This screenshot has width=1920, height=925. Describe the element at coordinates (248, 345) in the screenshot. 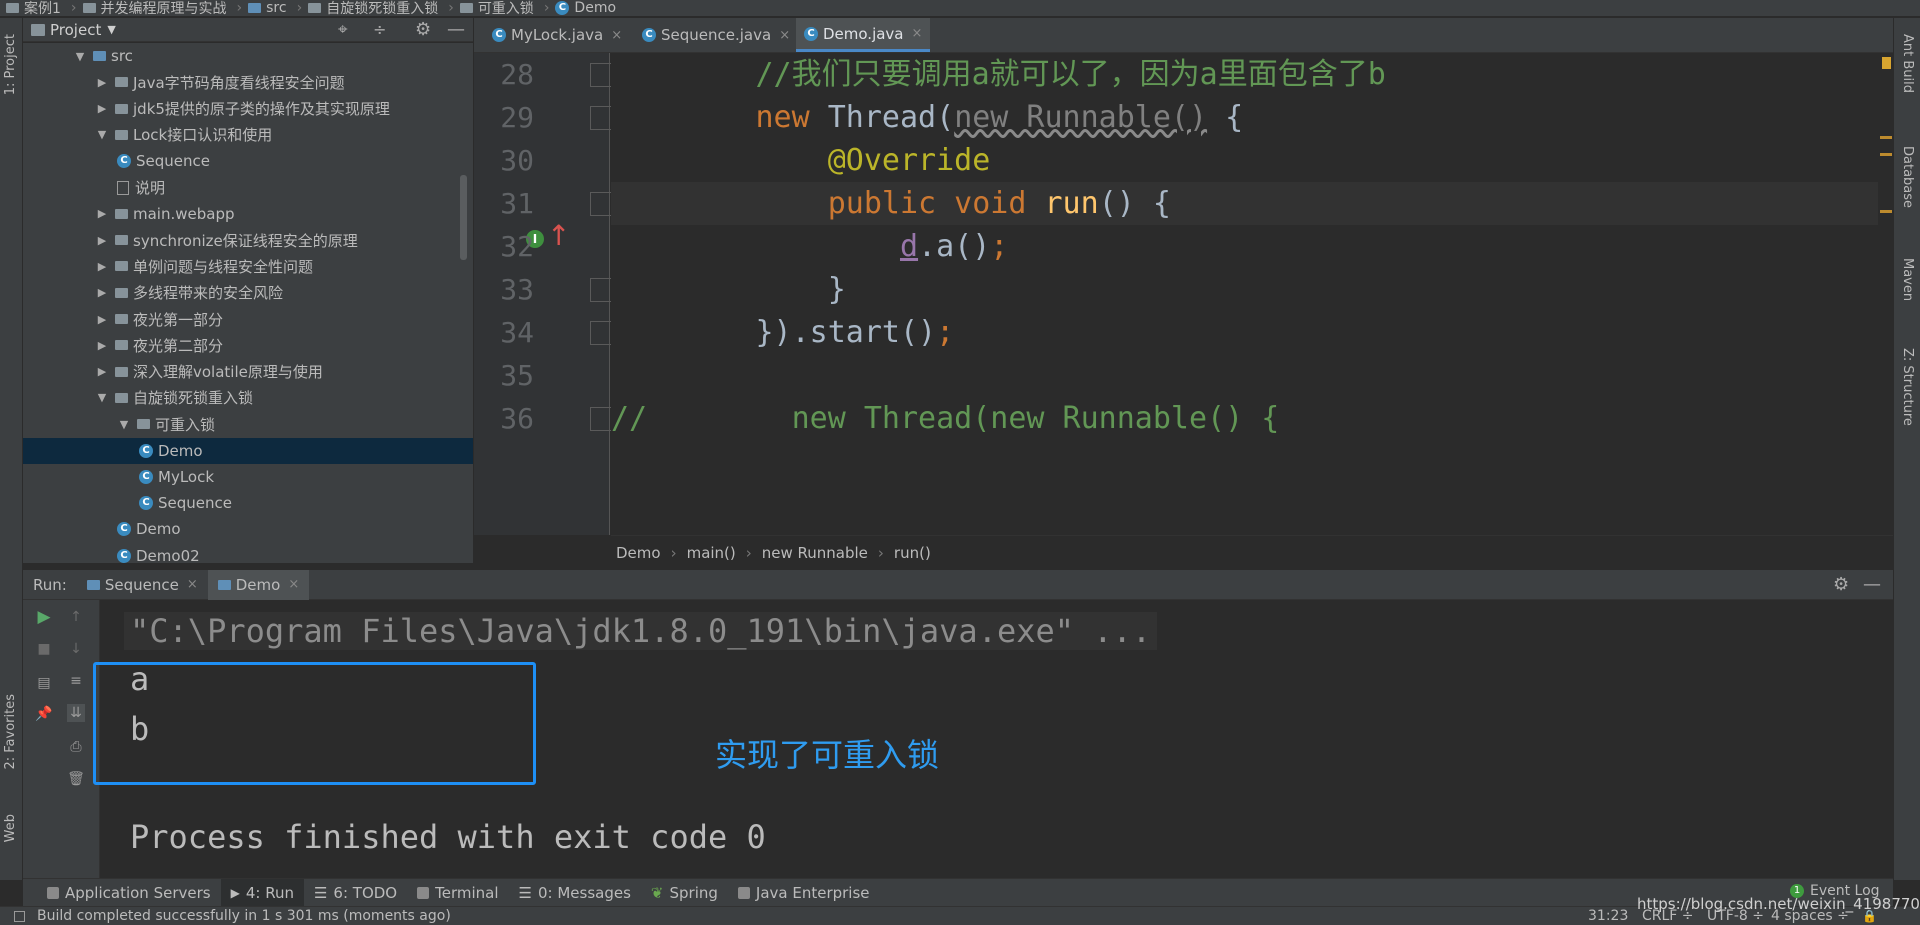

I see `tree-item: ▶ 夜光第二部分` at that location.